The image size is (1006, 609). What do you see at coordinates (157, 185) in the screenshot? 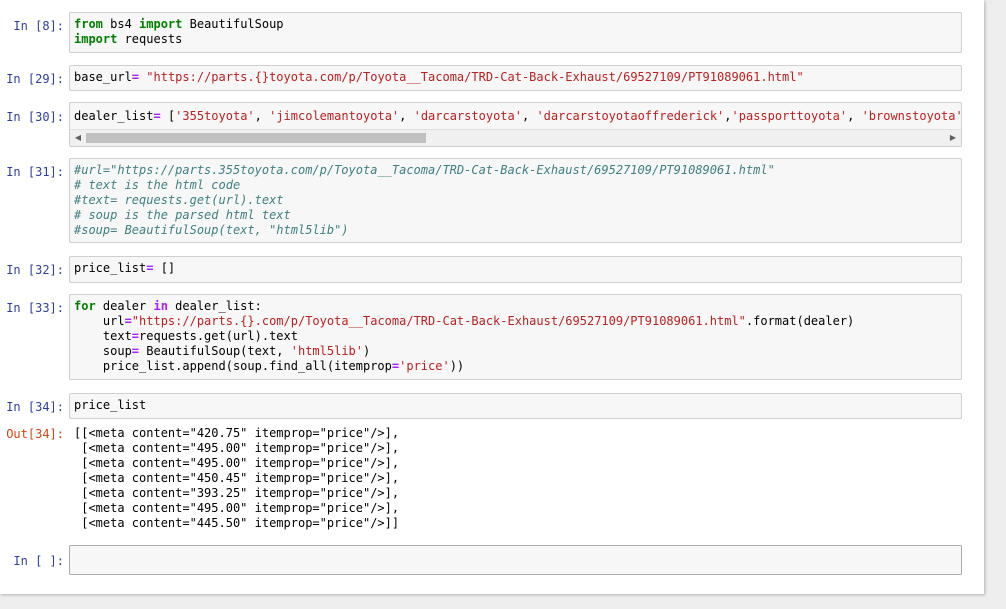
I see `code-token: # text is the html code` at bounding box center [157, 185].